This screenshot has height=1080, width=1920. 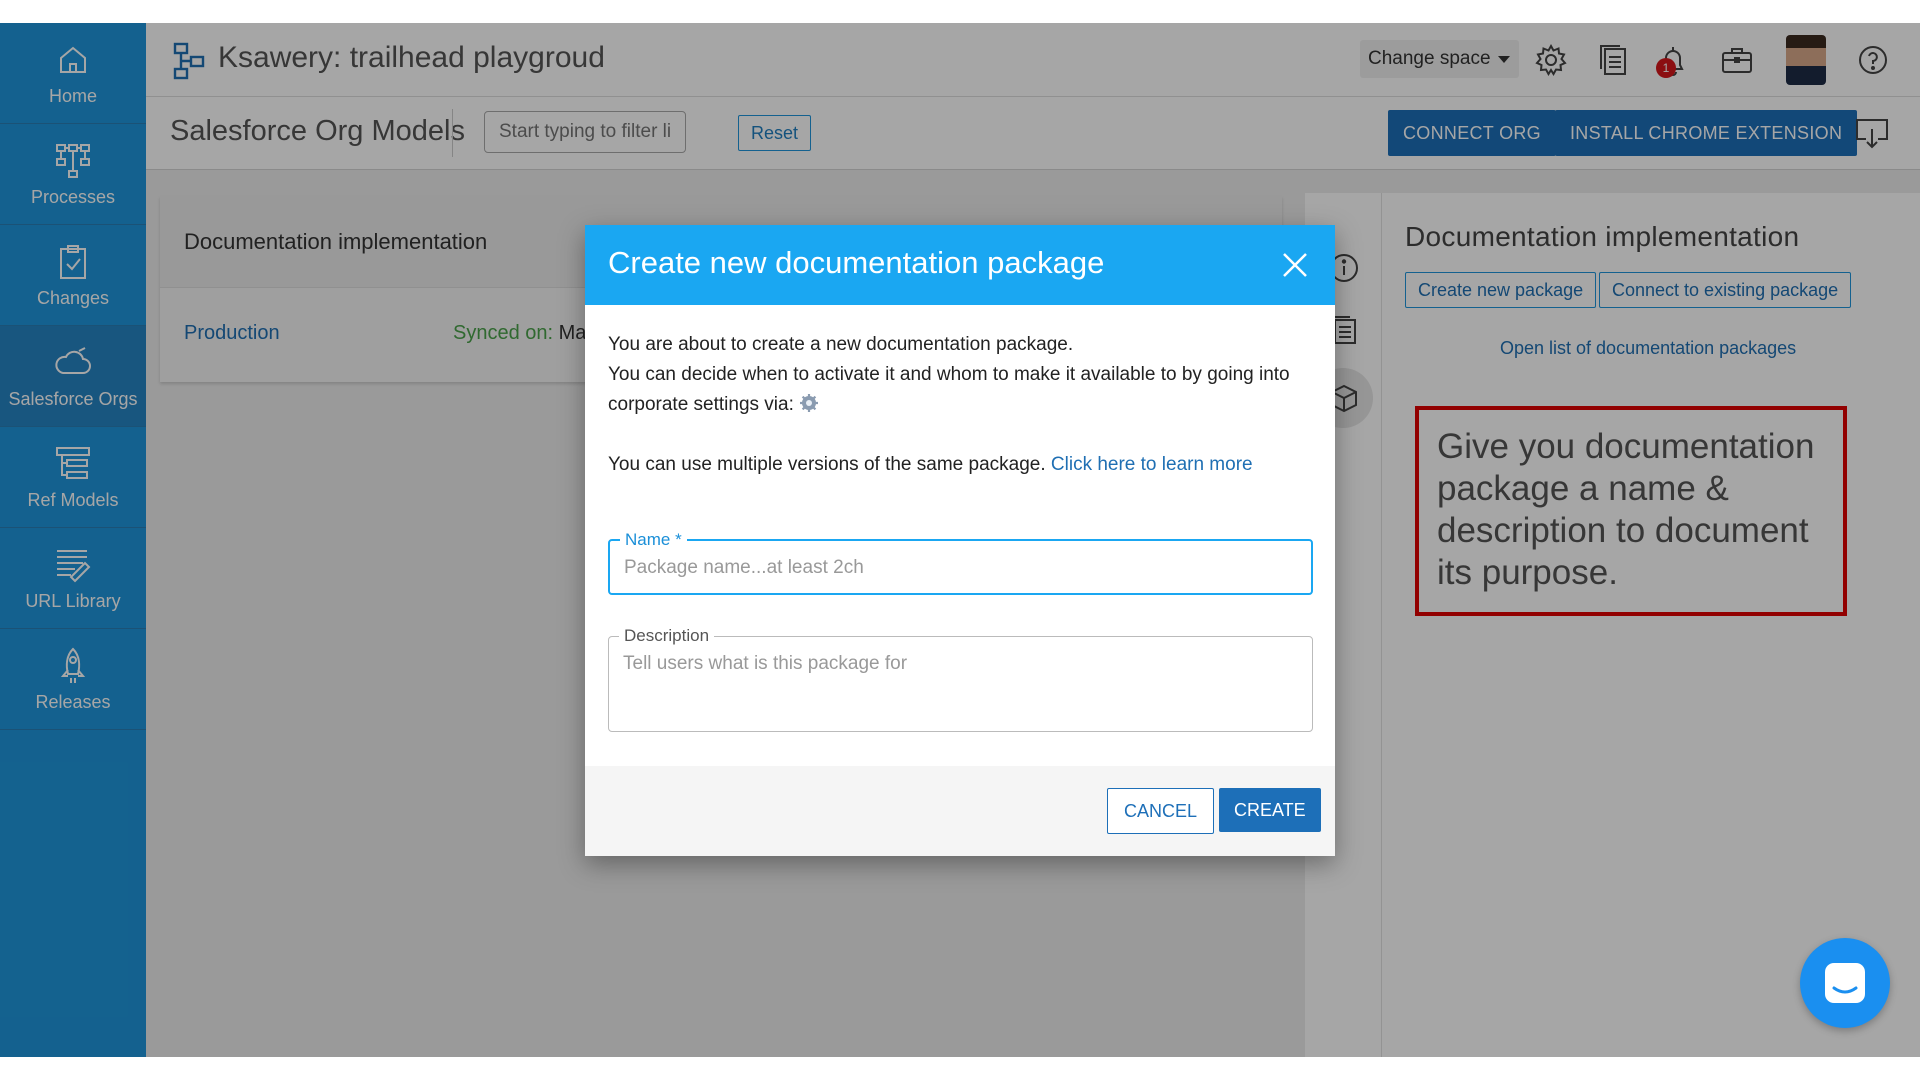 I want to click on chat-launcher-button, so click(x=1845, y=983).